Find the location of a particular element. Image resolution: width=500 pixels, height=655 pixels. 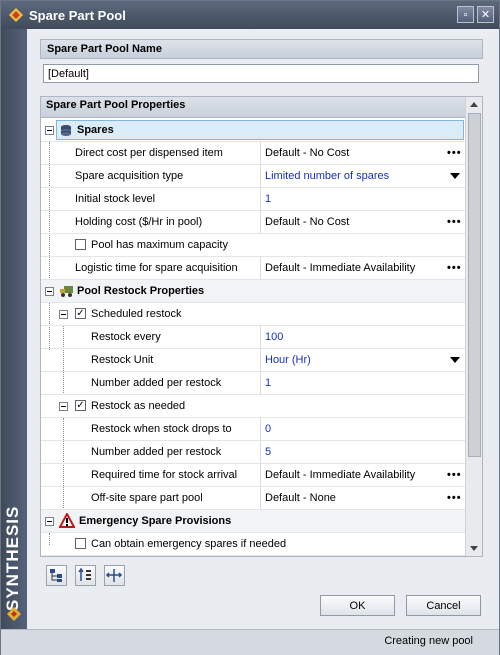

property-label: Restock Unit is located at coordinates (122, 360).